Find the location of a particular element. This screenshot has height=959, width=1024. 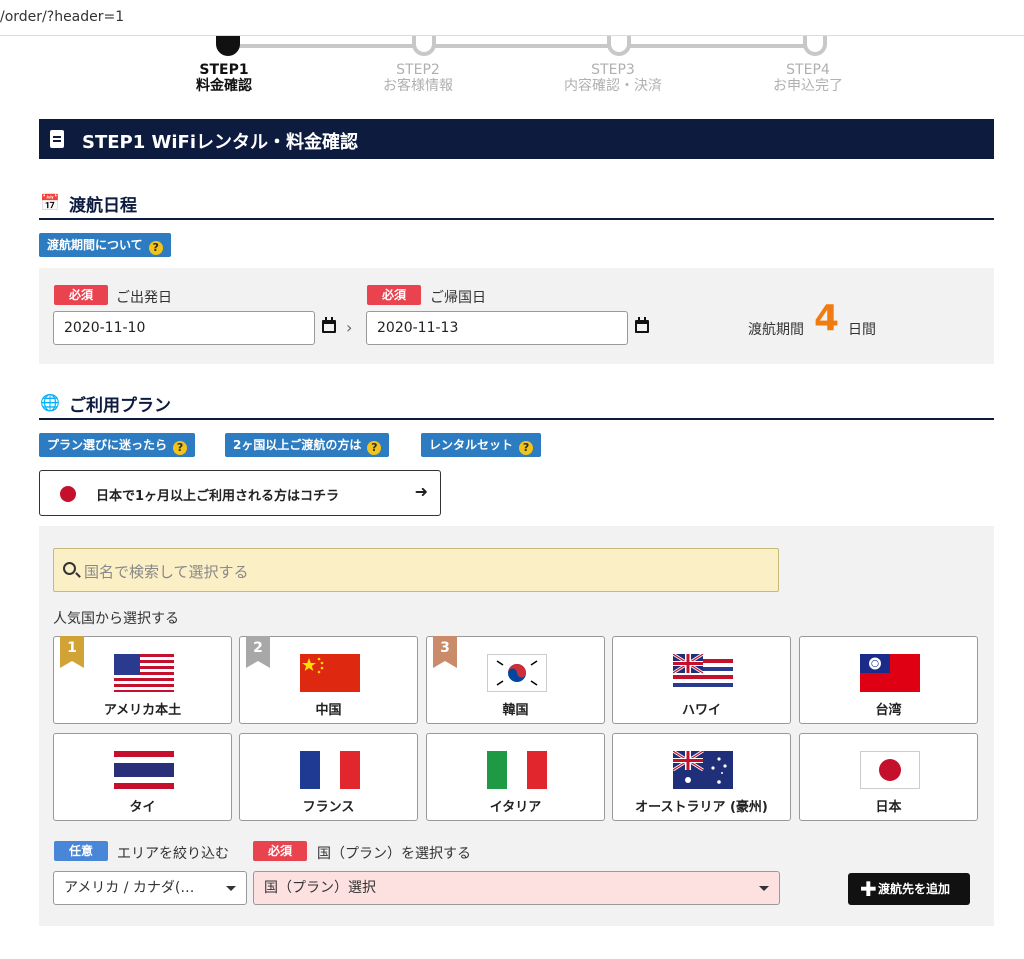

country-select-label: 国（プラン）を選択する is located at coordinates (394, 854).